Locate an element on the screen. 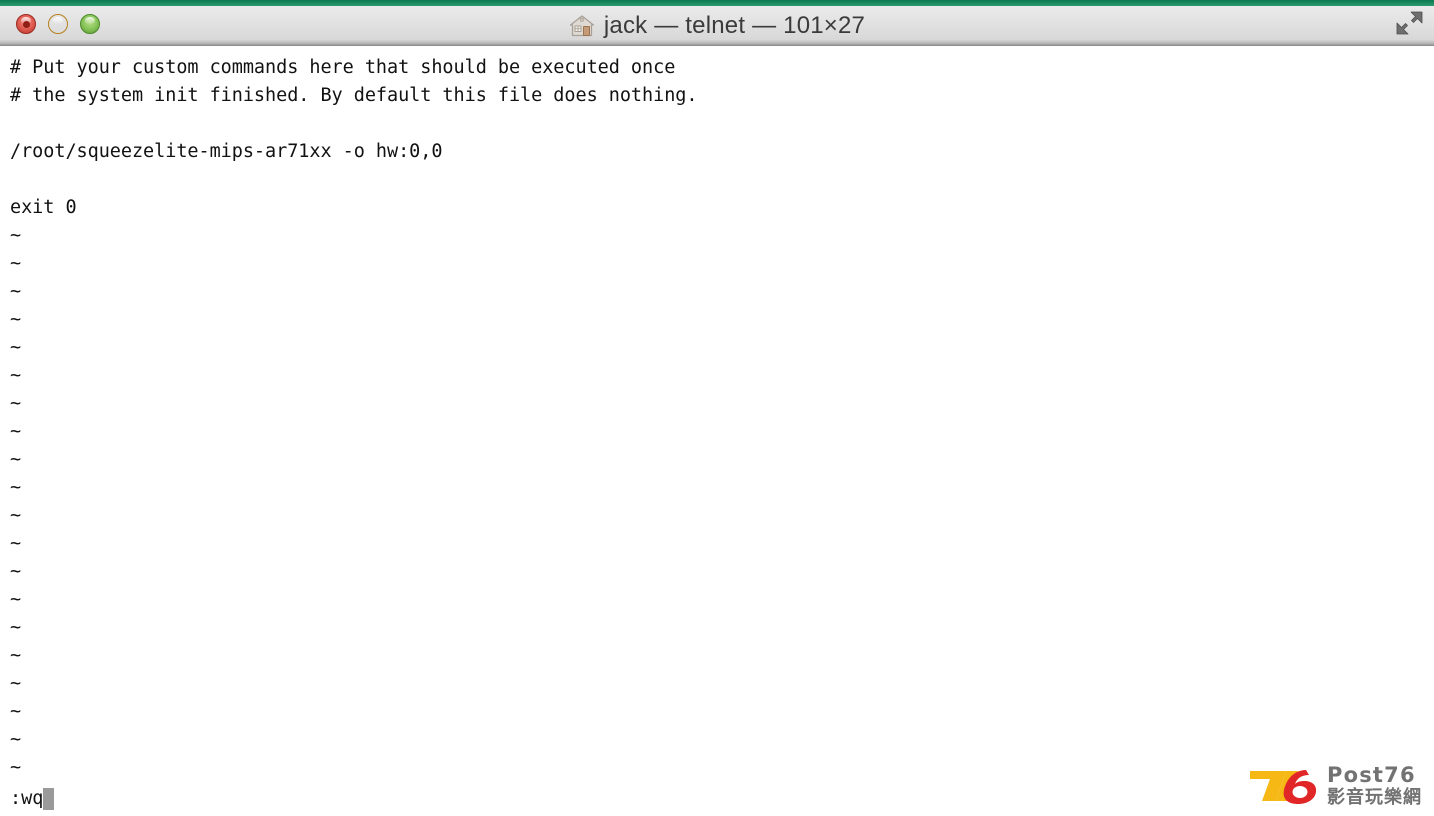 The image size is (1434, 816). post76-brand-text: Post76 is located at coordinates (1371, 775).